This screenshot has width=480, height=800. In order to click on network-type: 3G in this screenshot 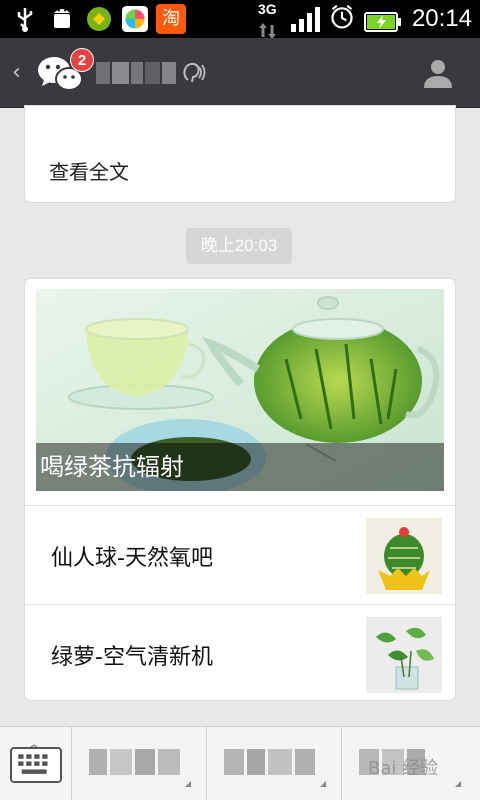, I will do `click(267, 9)`.